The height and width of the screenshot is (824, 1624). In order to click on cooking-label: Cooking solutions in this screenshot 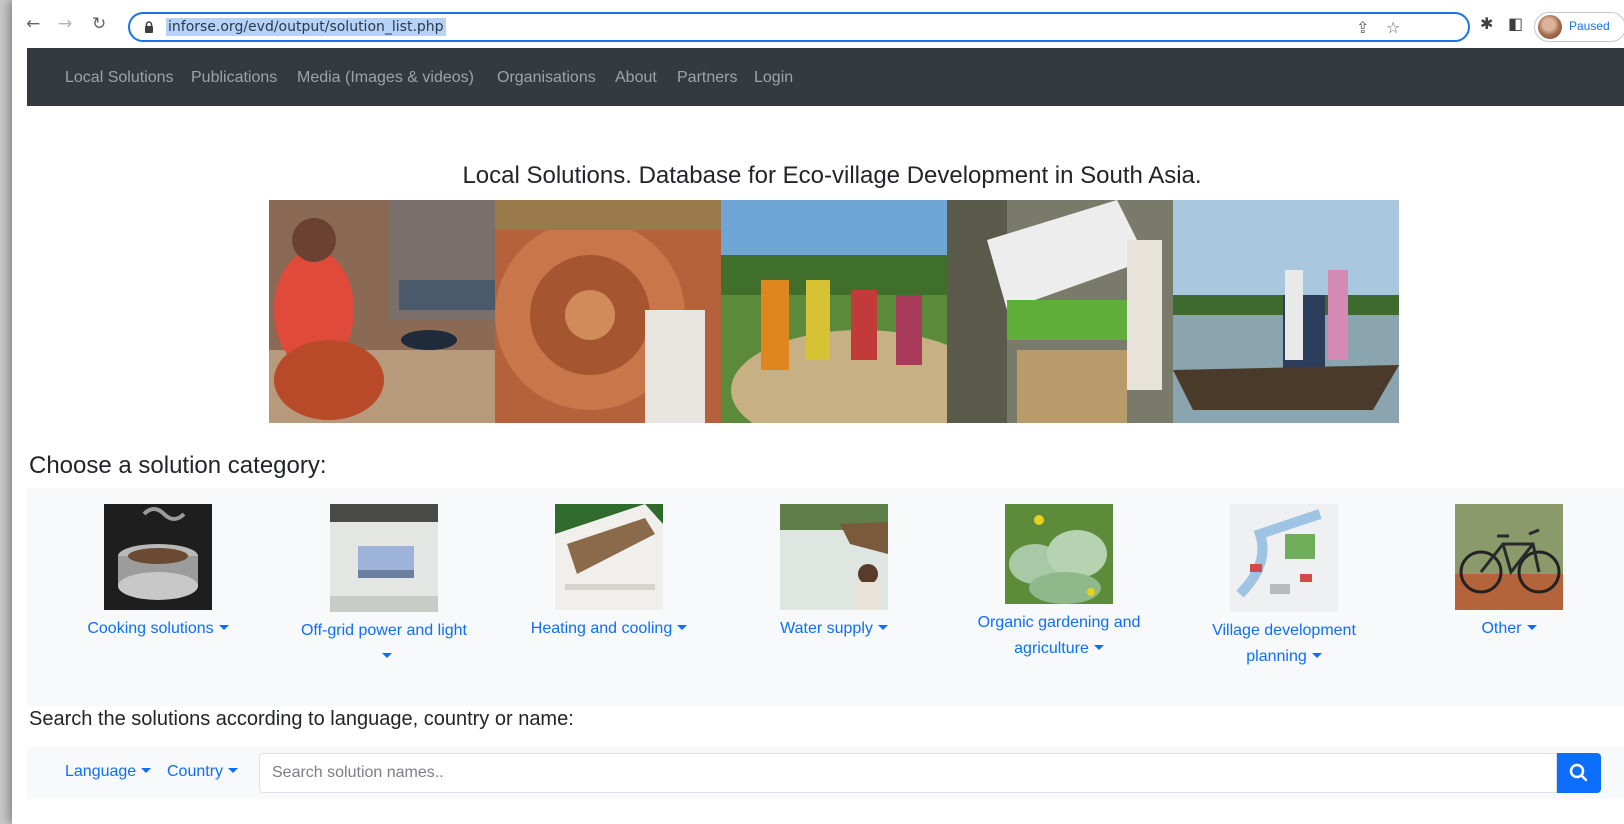, I will do `click(158, 629)`.